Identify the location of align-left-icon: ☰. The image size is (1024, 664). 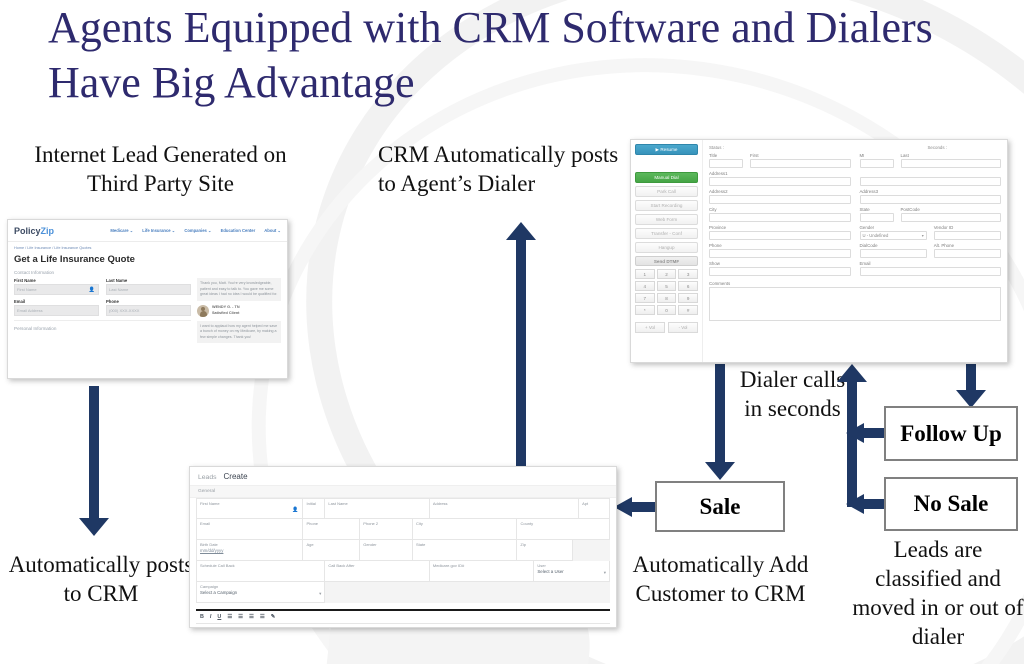
(229, 617).